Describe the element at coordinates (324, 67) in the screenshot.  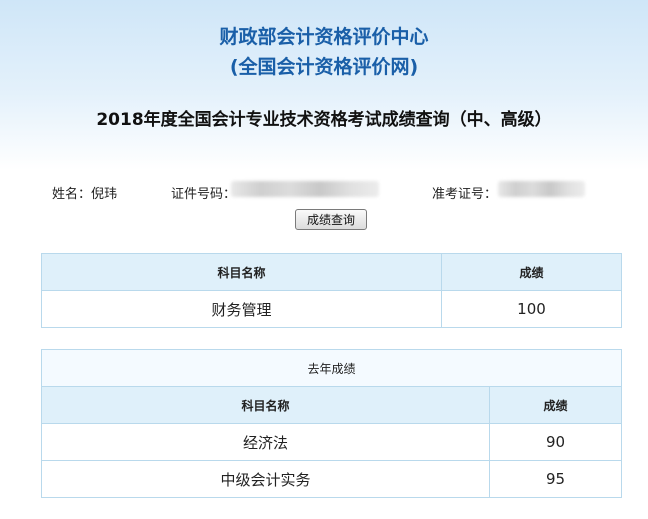
I see `site-name: (全国会计资格评价网)` at that location.